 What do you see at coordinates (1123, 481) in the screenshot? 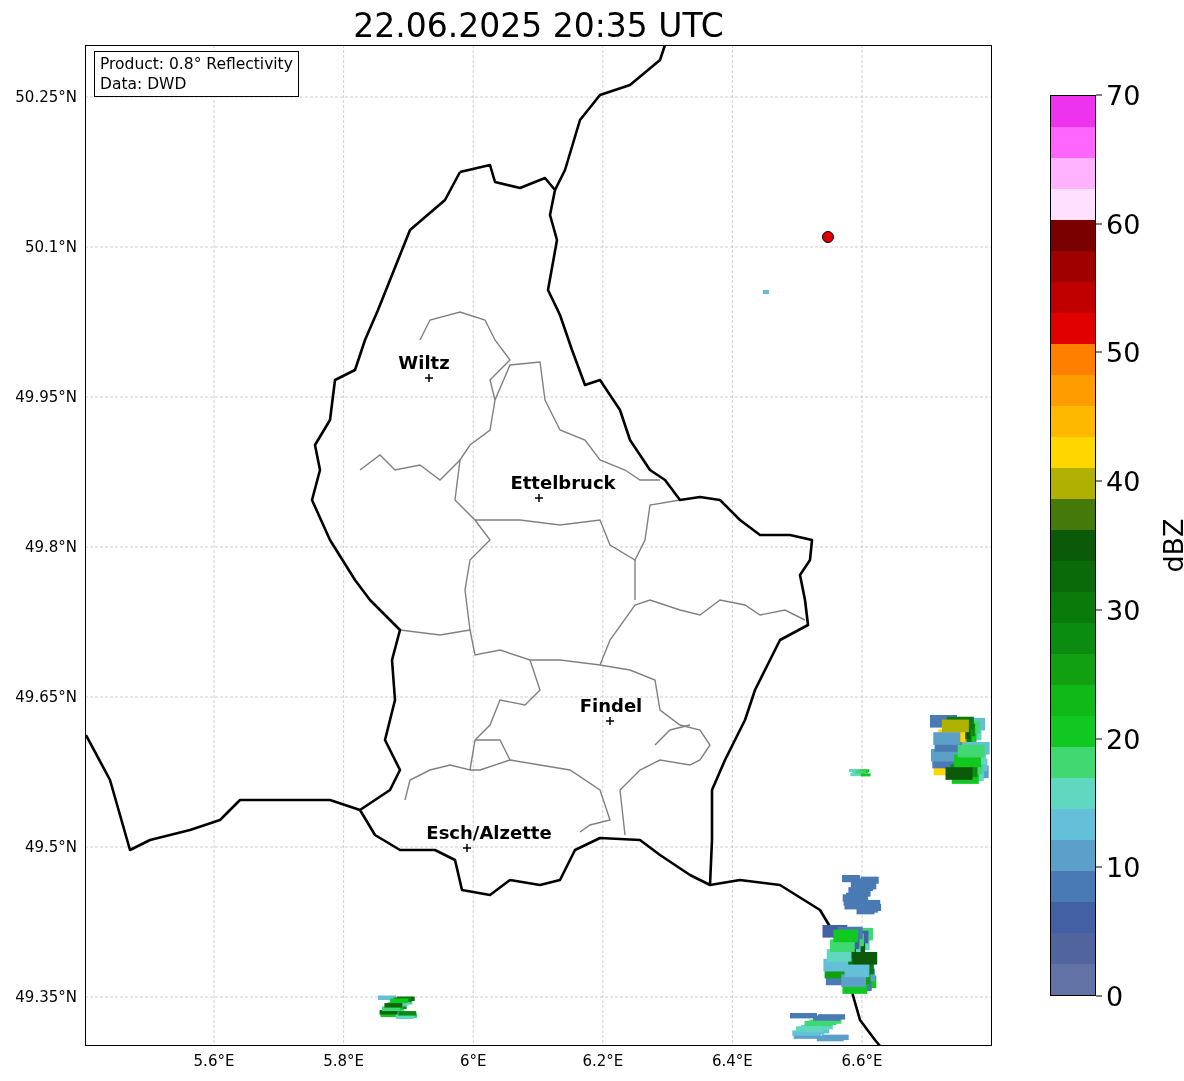
I see `colorbar-tick-label: 40` at bounding box center [1123, 481].